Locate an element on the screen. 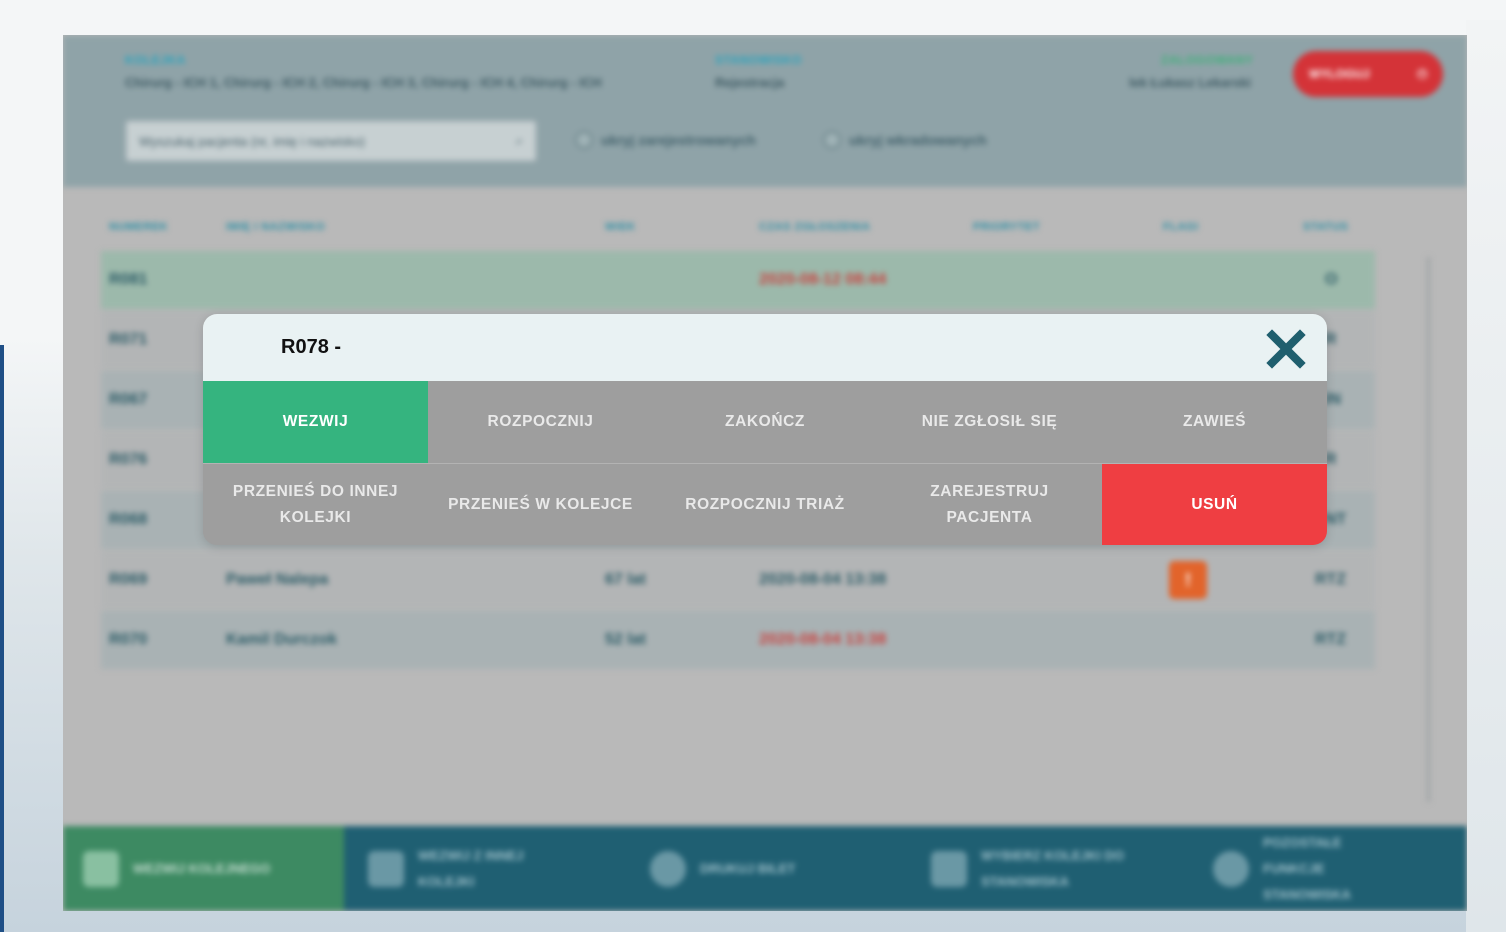 The image size is (1506, 932). register-patient-button: ZAREJESTRUJ PACJENTA is located at coordinates (989, 504).